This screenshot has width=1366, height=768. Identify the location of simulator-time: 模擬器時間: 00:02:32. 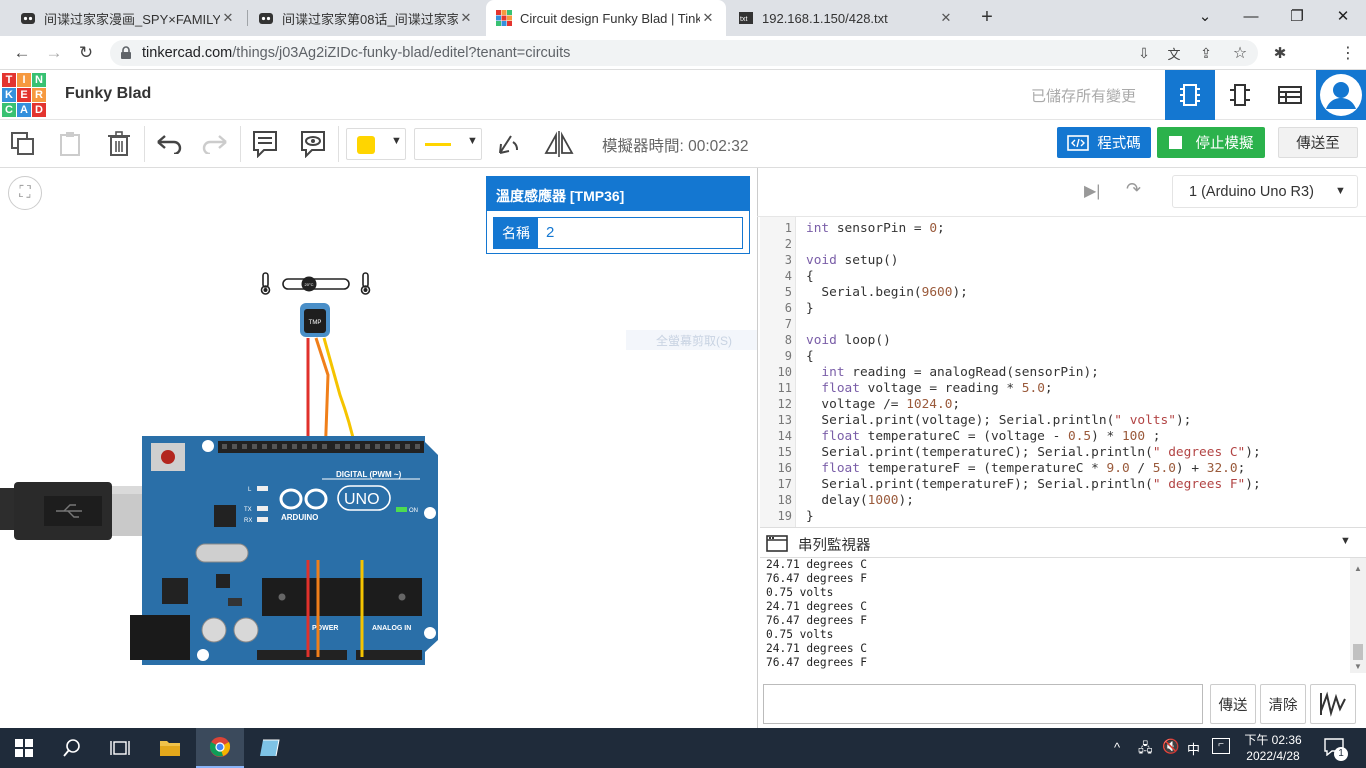
(675, 146).